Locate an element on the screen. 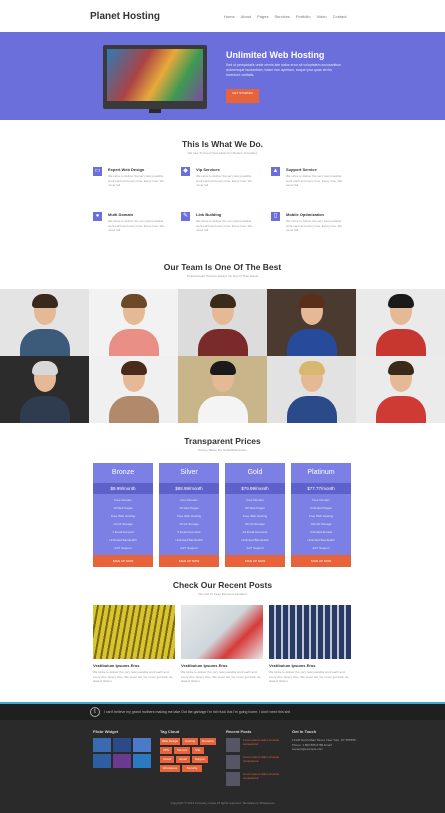 The width and height of the screenshot is (445, 813). tag-link: Domains is located at coordinates (208, 741).